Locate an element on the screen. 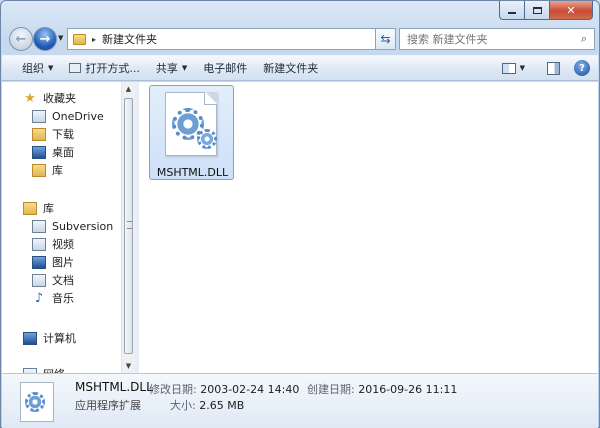 The height and width of the screenshot is (428, 600). change-view-button: ▼ is located at coordinates (513, 68).